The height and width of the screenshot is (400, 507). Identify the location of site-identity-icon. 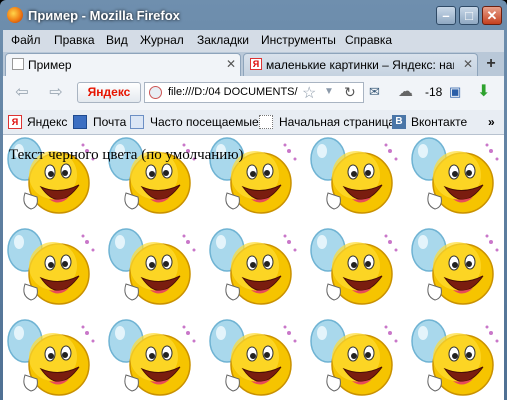
(155, 92).